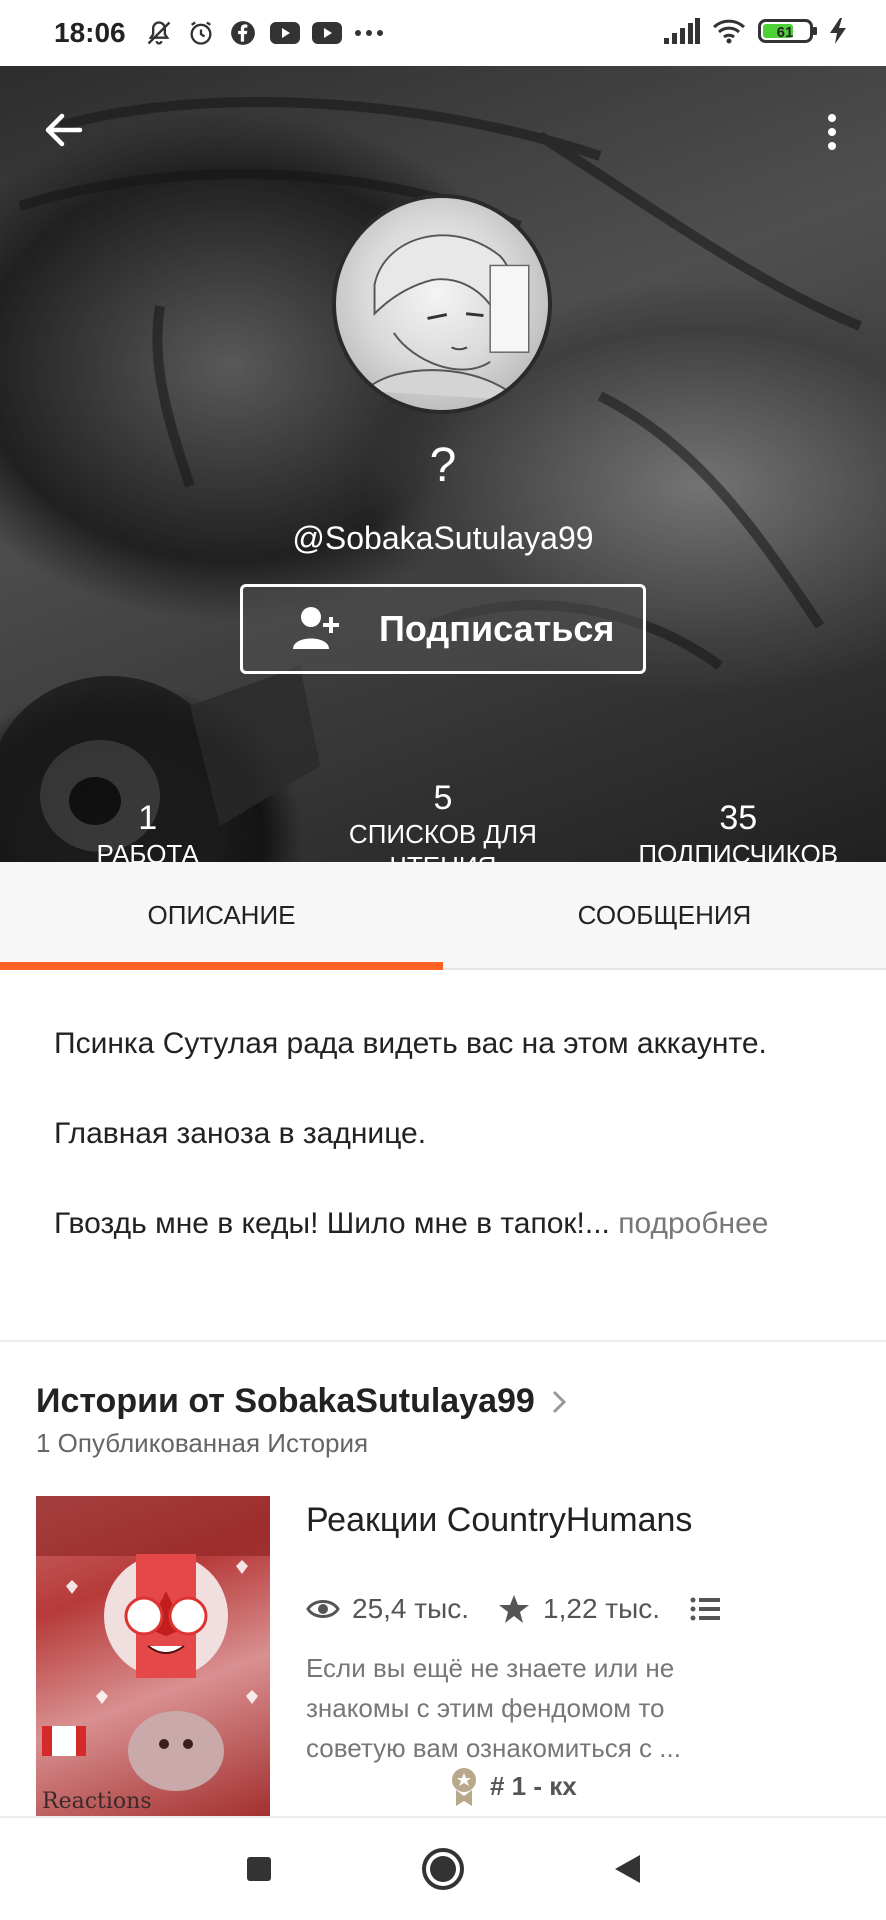 The width and height of the screenshot is (886, 1920). What do you see at coordinates (559, 1401) in the screenshot?
I see `chevron-right-icon` at bounding box center [559, 1401].